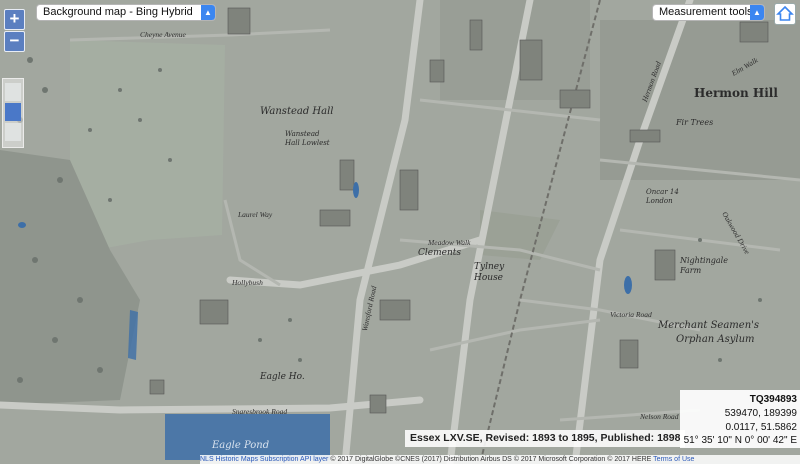 The width and height of the screenshot is (800, 464). What do you see at coordinates (673, 459) in the screenshot?
I see `terms-link: Terms of Use` at bounding box center [673, 459].